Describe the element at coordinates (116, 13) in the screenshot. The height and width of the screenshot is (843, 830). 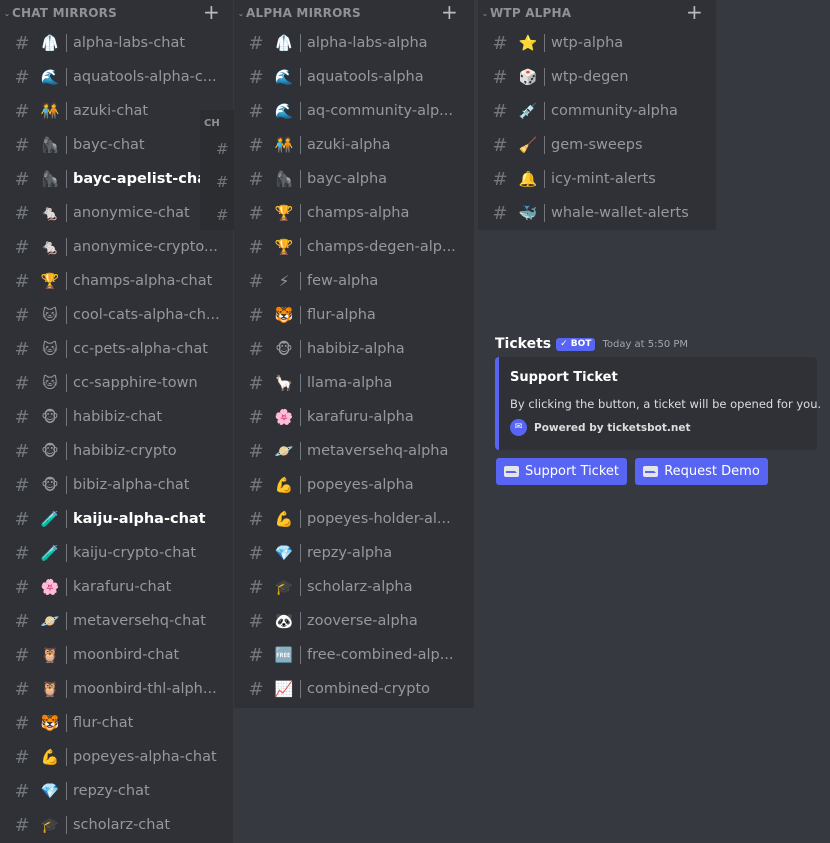
I see `category-header: ⌄ CHAT MIRRORS +` at that location.